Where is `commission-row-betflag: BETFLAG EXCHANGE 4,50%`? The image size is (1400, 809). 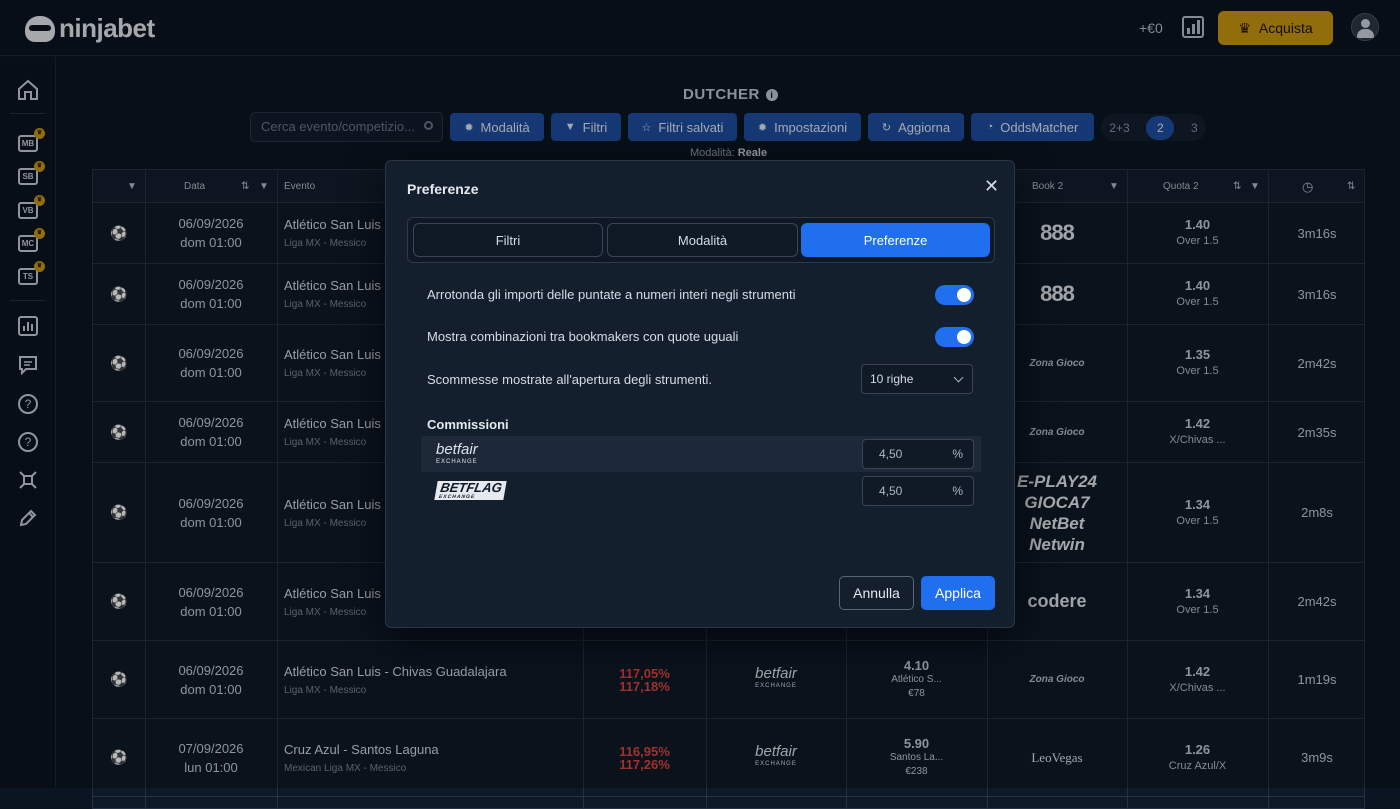
commission-row-betflag: BETFLAG EXCHANGE 4,50% is located at coordinates (701, 491).